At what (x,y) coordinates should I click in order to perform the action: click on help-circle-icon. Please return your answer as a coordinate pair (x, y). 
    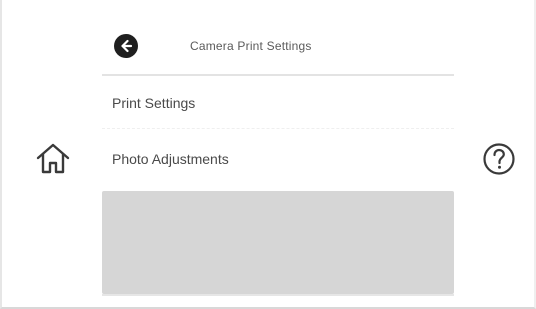
    Looking at the image, I should click on (499, 159).